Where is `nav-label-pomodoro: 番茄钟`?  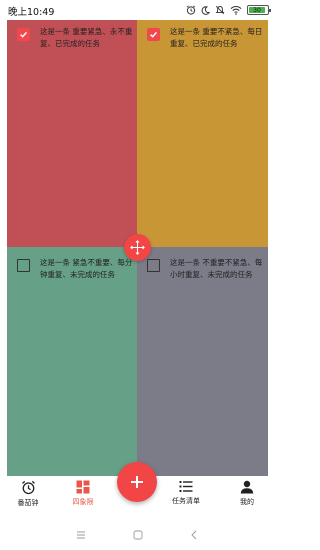 nav-label-pomodoro: 番茄钟 is located at coordinates (28, 503).